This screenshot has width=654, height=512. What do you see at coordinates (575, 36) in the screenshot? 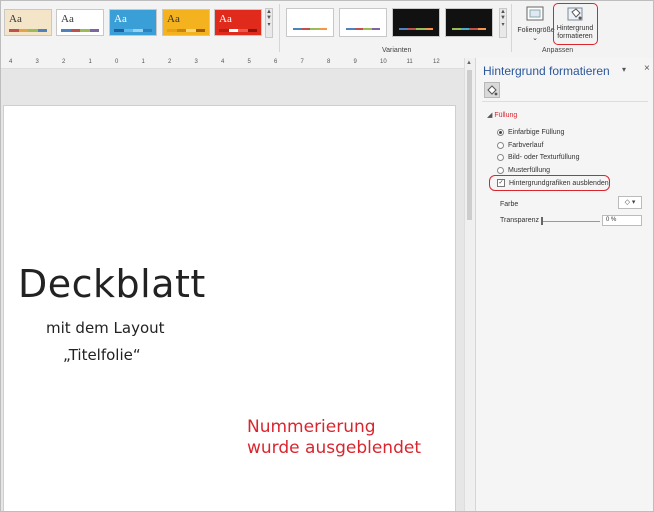
I see `format-background-label-2: formatieren` at bounding box center [575, 36].